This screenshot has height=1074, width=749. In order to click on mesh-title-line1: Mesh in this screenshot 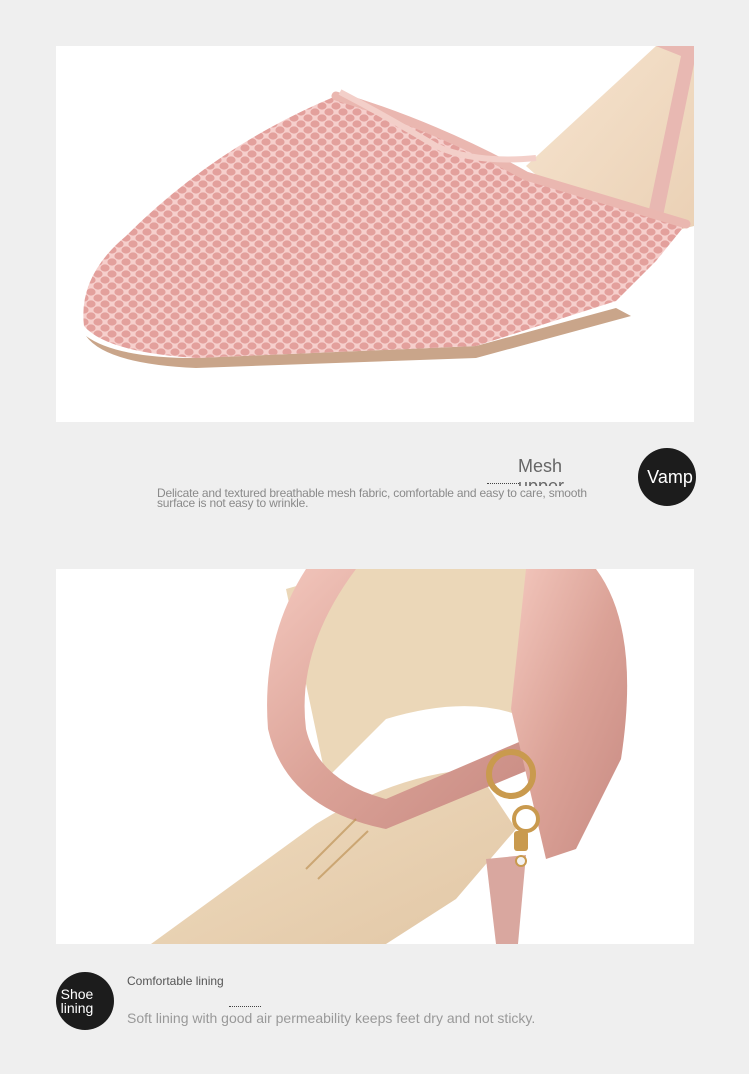, I will do `click(540, 466)`.